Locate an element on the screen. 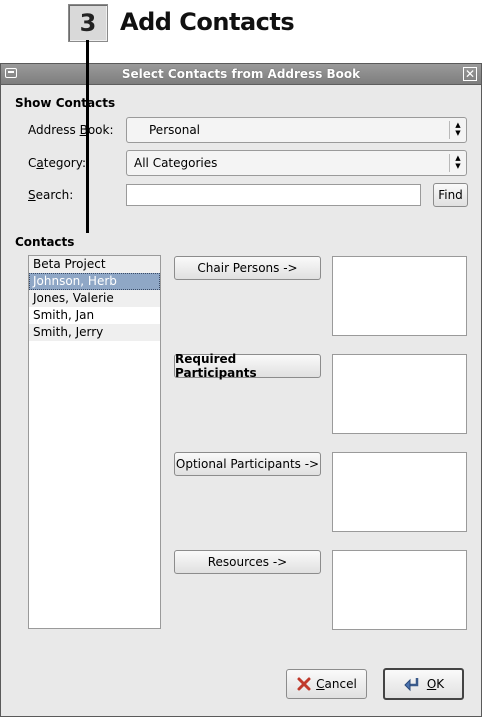  required-participants-button: Required Participants is located at coordinates (247, 366).